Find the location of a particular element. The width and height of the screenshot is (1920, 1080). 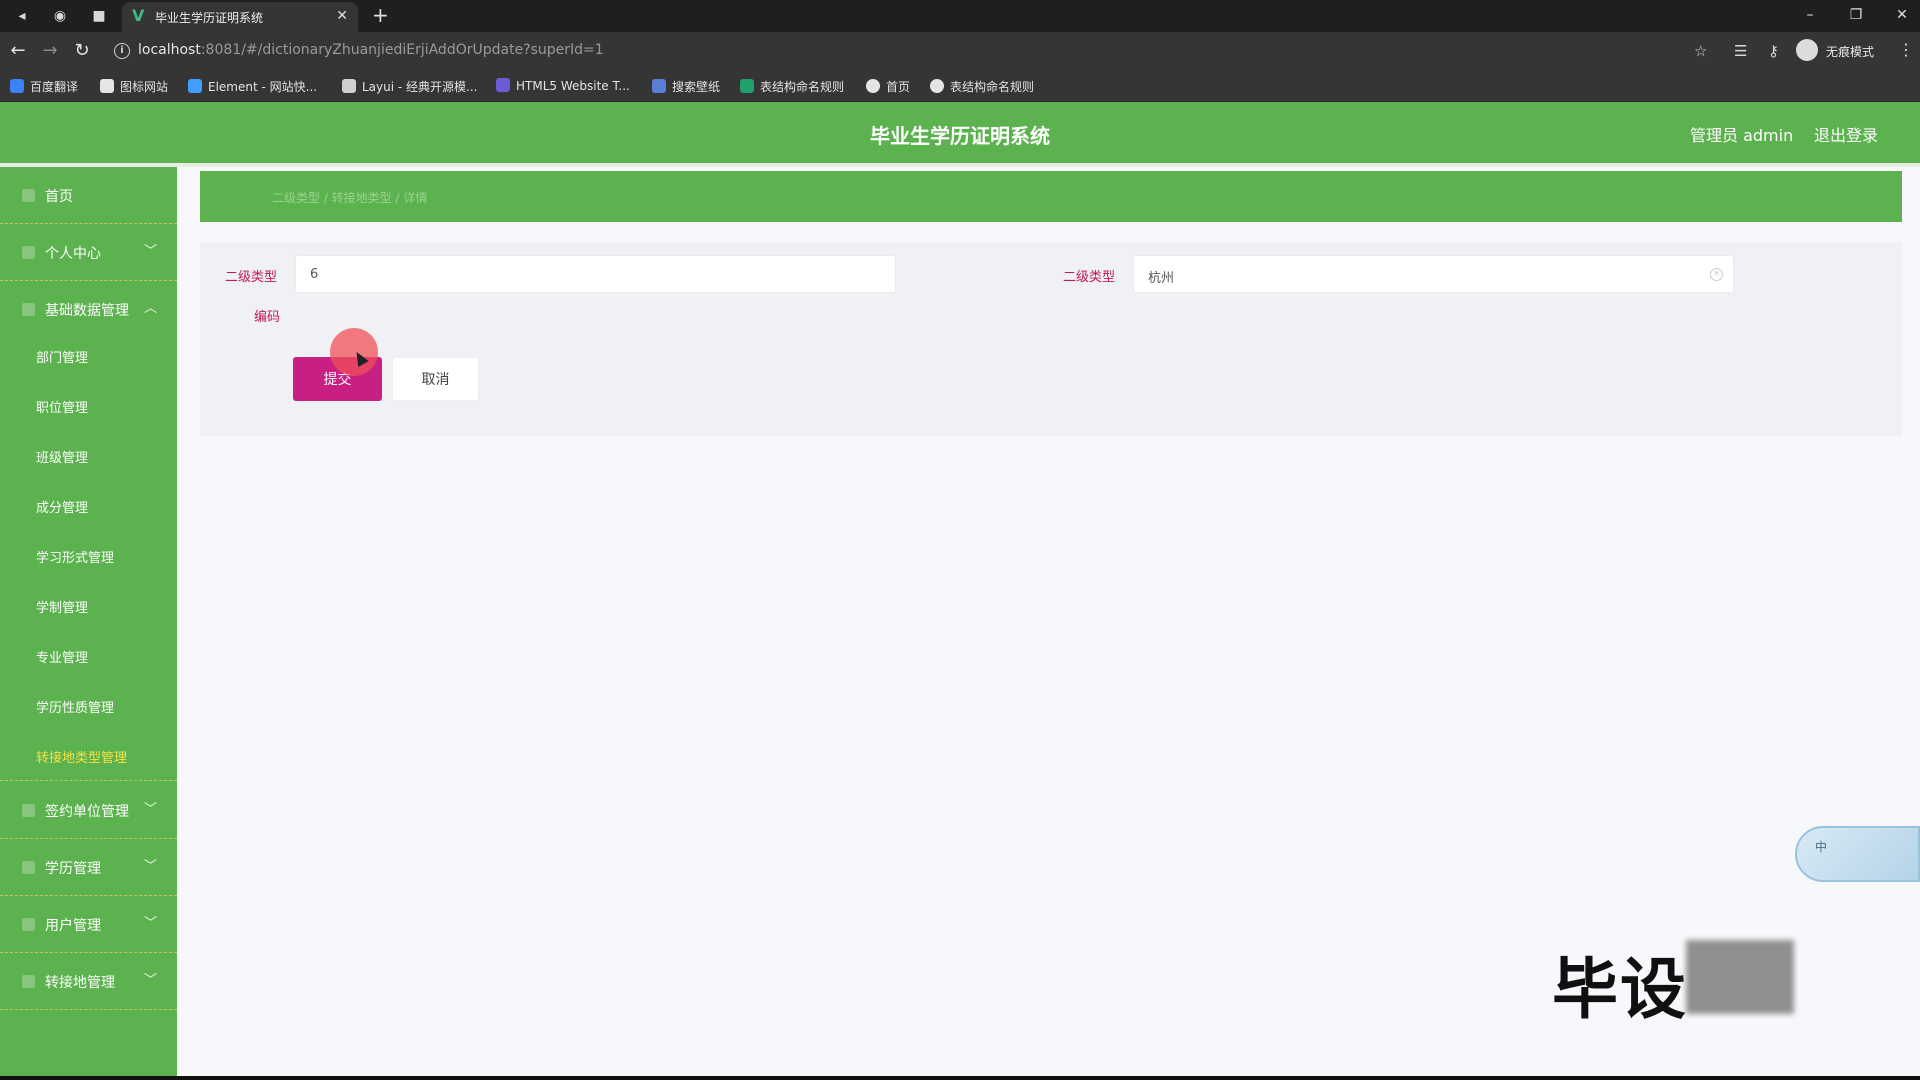

sidebar-item-label: 学历管理 is located at coordinates (73, 869).